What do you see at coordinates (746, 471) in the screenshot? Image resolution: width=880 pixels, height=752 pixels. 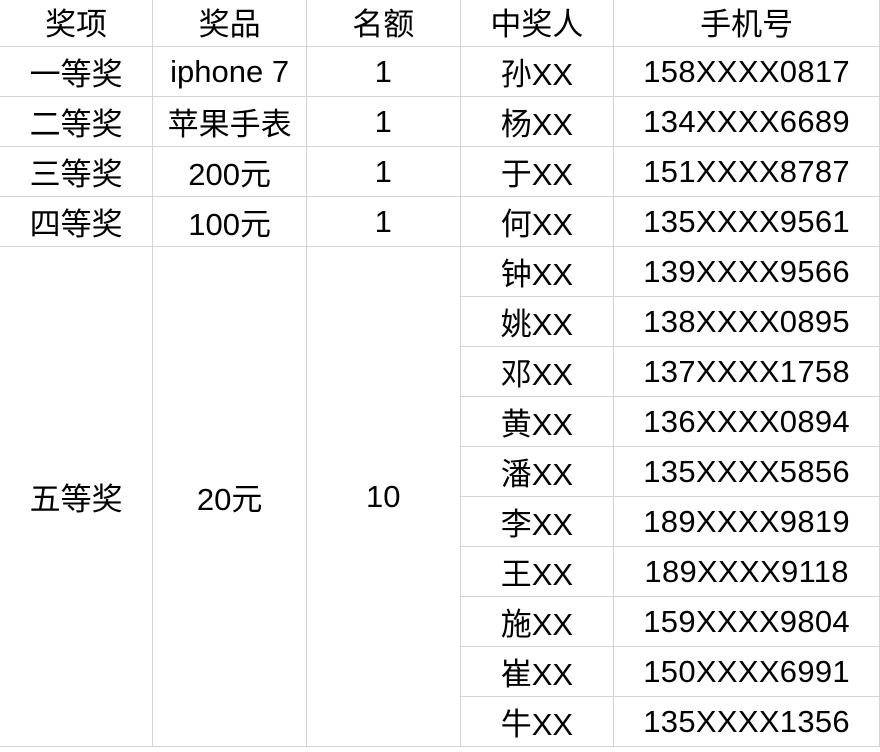 I see `winner-phone-cell: 135XXXX5856` at bounding box center [746, 471].